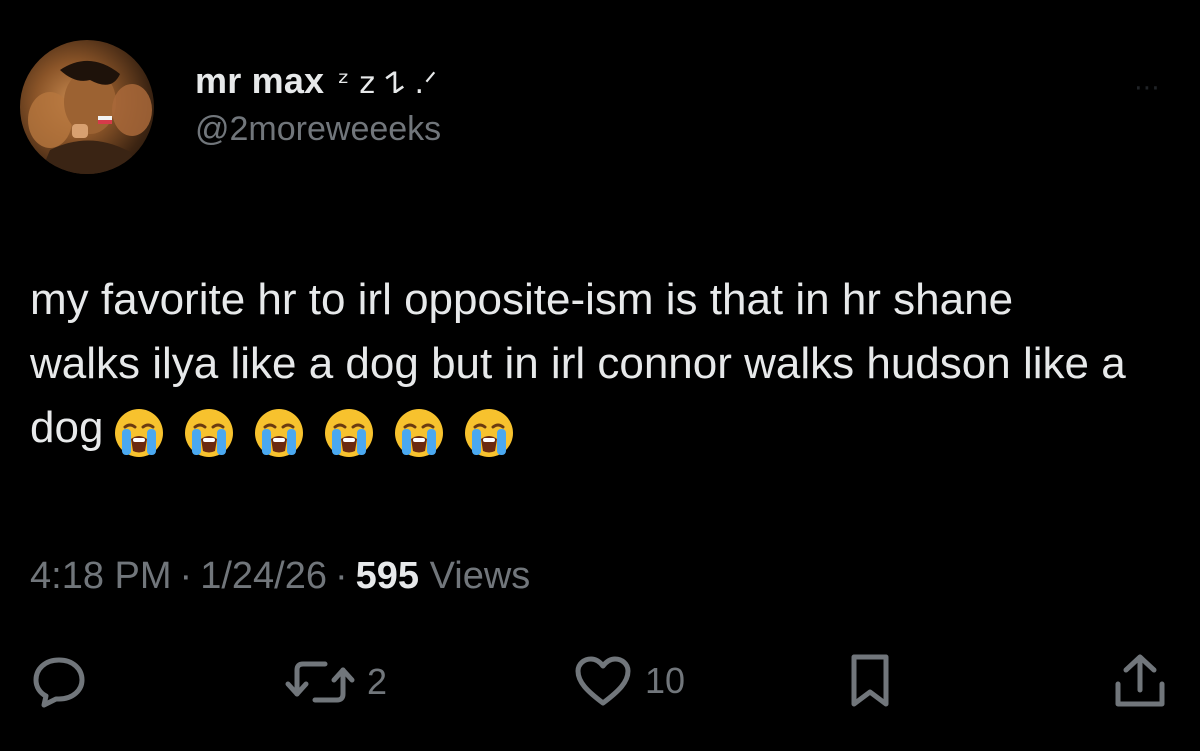 This screenshot has width=1200, height=751. Describe the element at coordinates (263, 576) in the screenshot. I see `tweet-date: 1/24/26` at that location.